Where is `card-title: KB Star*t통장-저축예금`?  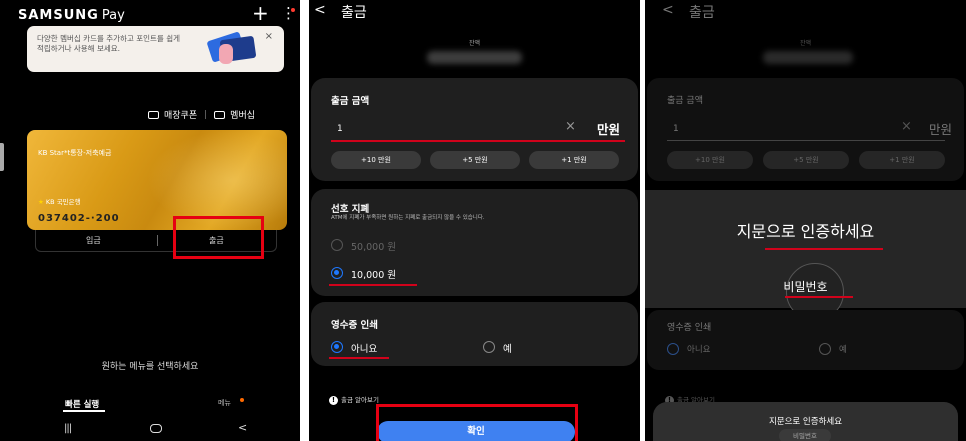
card-title: KB Star*t통장-저축예금 is located at coordinates (75, 153).